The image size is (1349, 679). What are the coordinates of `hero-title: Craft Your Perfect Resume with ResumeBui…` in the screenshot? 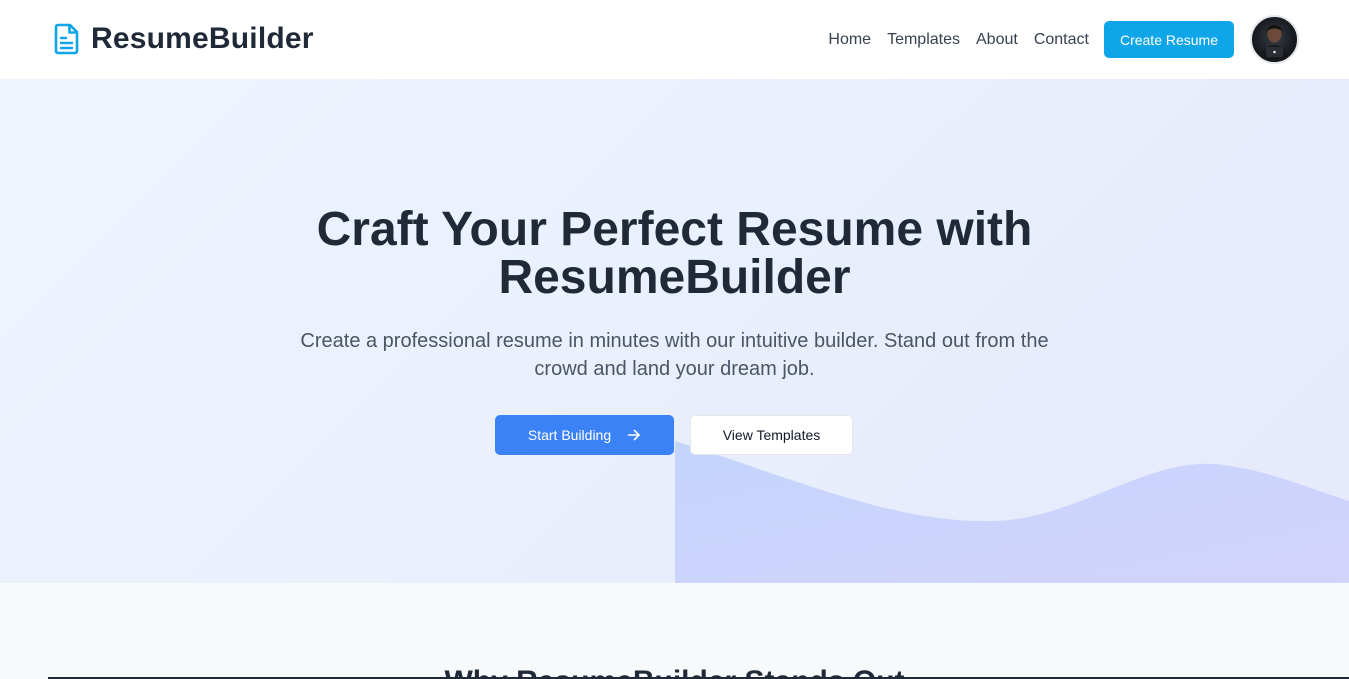 It's located at (674, 254).